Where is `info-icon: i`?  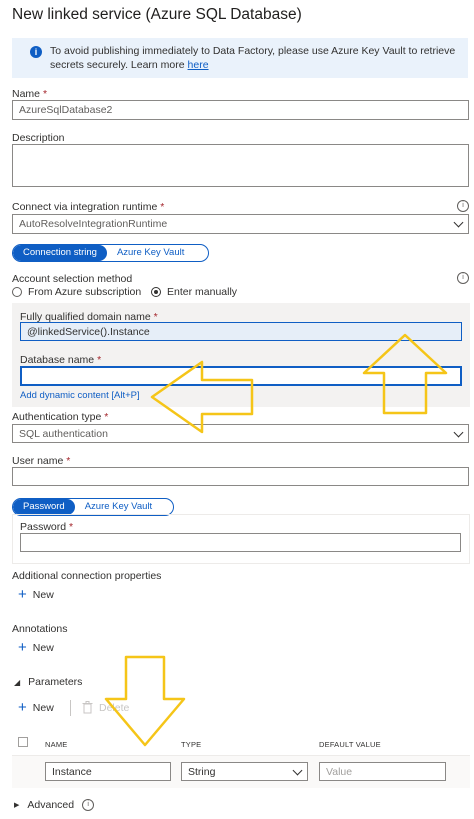 info-icon: i is located at coordinates (36, 52).